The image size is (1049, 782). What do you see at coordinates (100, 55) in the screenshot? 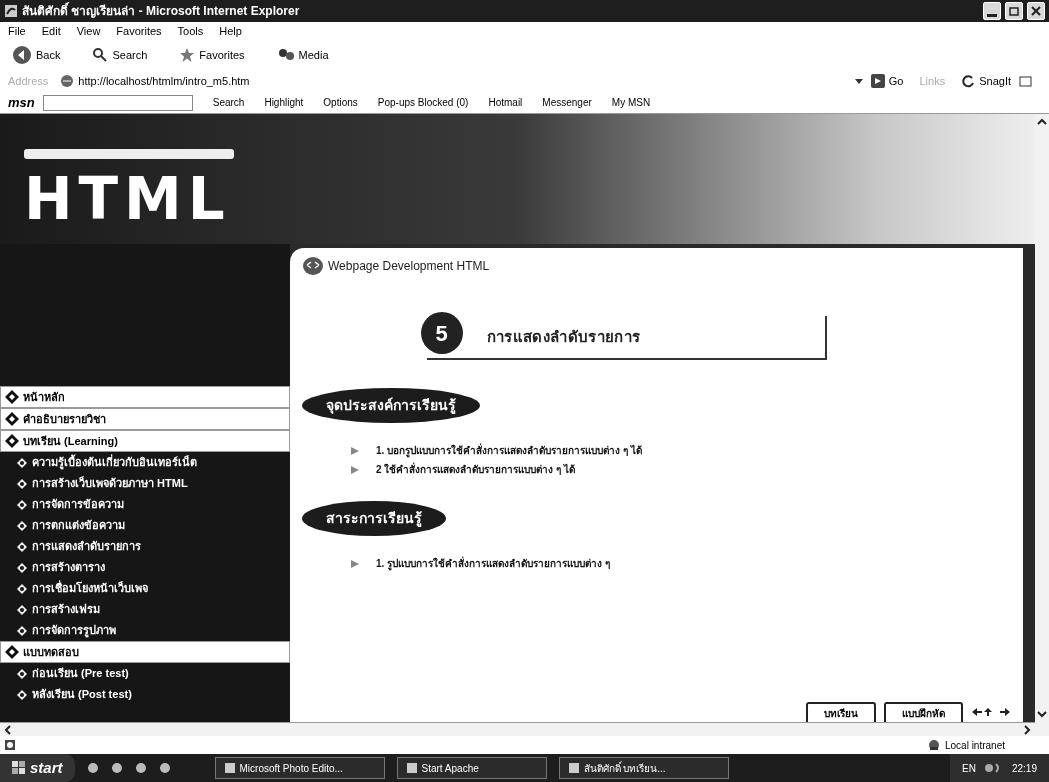
I see `search-icon` at bounding box center [100, 55].